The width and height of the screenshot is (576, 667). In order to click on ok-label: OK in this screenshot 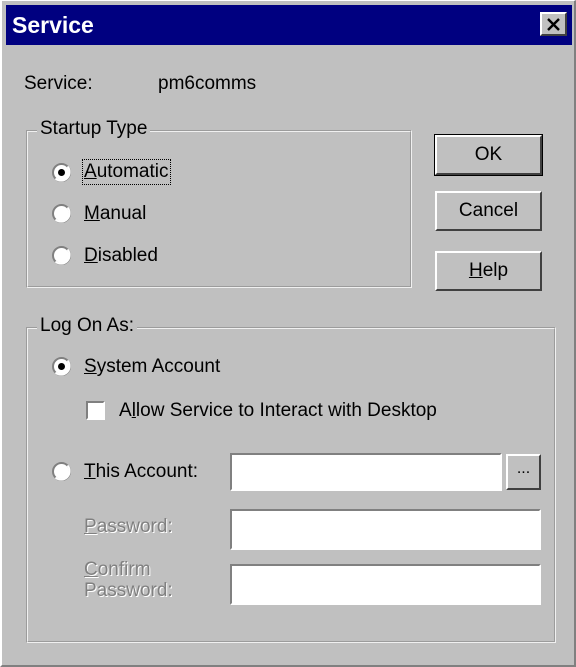, I will do `click(488, 154)`.